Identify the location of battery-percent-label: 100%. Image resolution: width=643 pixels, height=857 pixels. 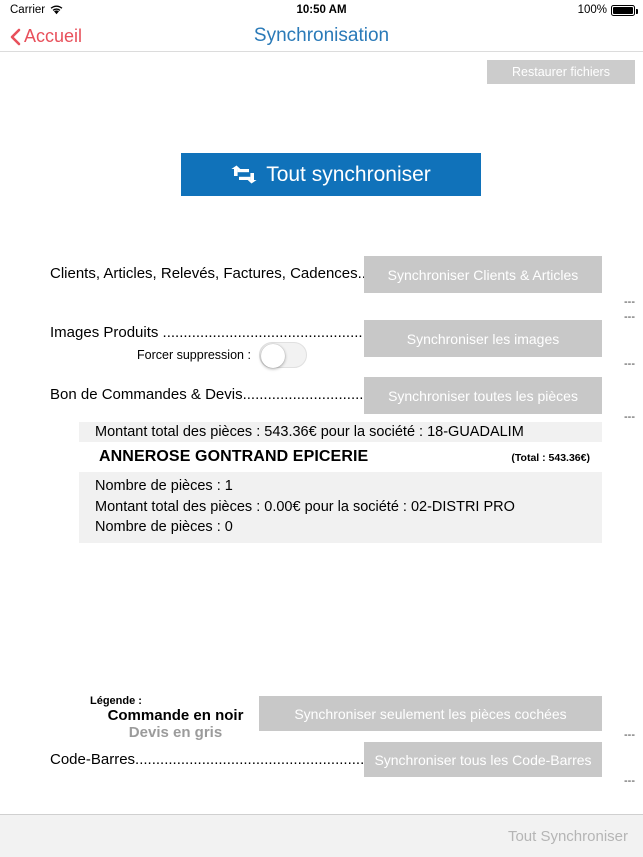
(592, 10).